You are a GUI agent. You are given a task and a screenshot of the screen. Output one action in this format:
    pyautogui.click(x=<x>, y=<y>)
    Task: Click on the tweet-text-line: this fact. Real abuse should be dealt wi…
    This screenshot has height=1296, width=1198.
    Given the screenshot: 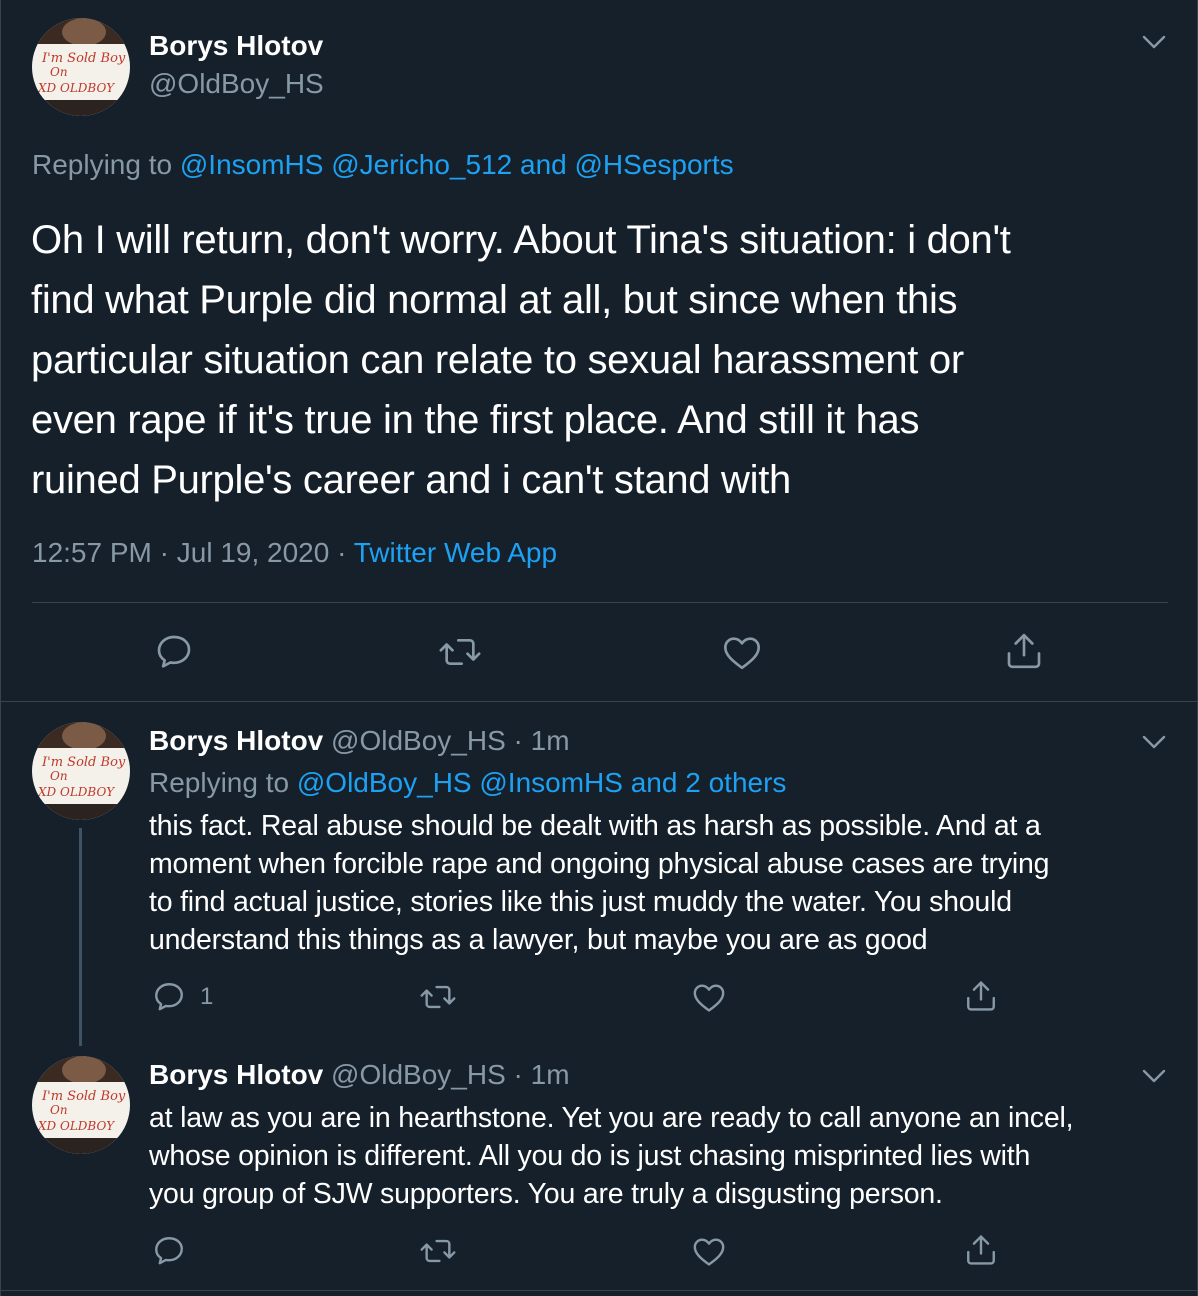 What is the action you would take?
    pyautogui.click(x=595, y=826)
    